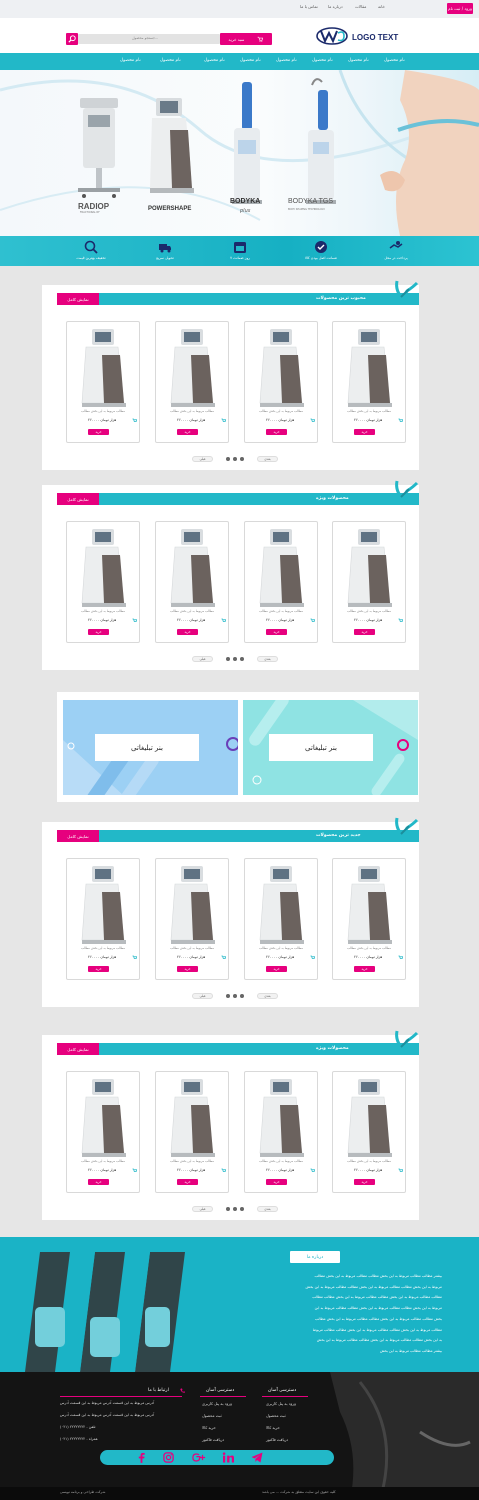 The height and width of the screenshot is (1500, 479). What do you see at coordinates (91, 258) in the screenshot?
I see `feature-label-5: تخفیف بهترین قیمت` at bounding box center [91, 258].